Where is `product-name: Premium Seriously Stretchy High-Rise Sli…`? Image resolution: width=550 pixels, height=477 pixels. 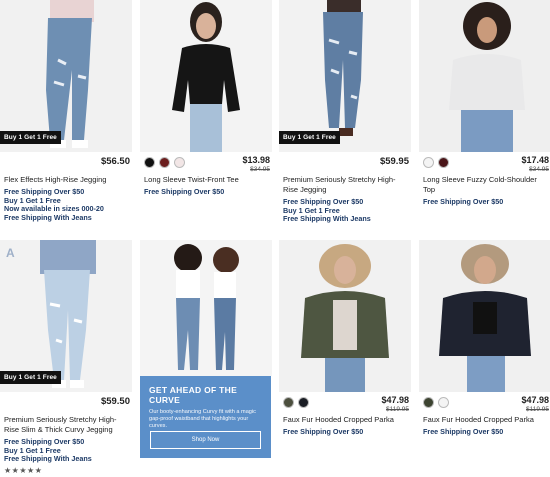 product-name: Premium Seriously Stretchy High-Rise Sli… is located at coordinates (66, 425).